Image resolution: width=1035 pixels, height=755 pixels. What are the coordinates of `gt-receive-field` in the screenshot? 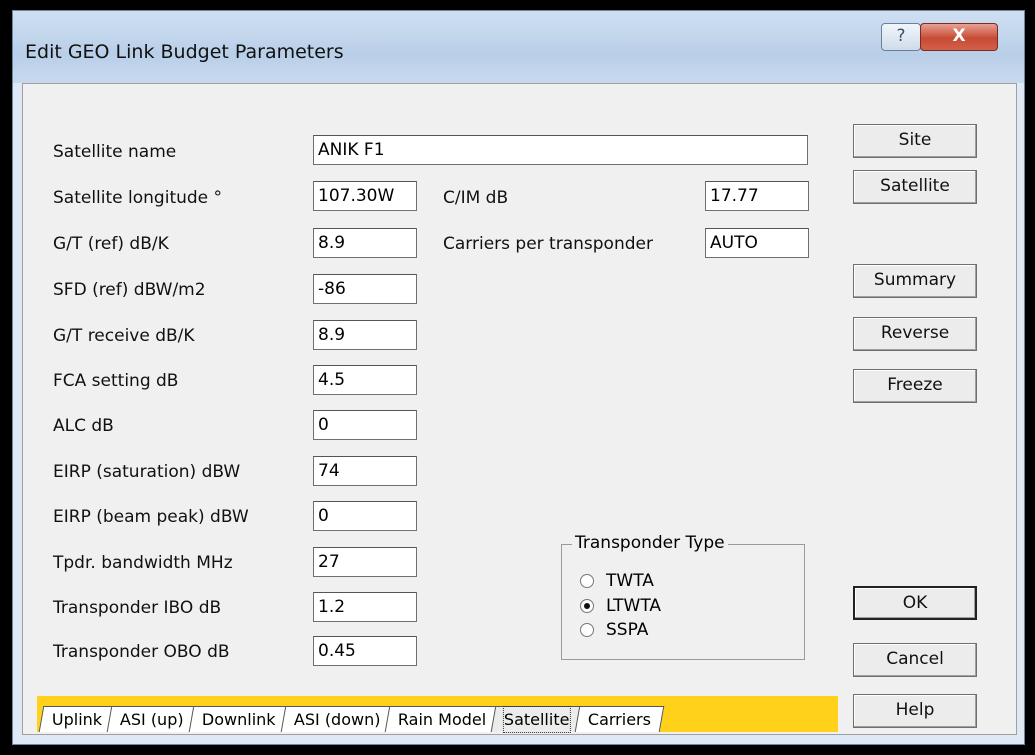 It's located at (365, 335).